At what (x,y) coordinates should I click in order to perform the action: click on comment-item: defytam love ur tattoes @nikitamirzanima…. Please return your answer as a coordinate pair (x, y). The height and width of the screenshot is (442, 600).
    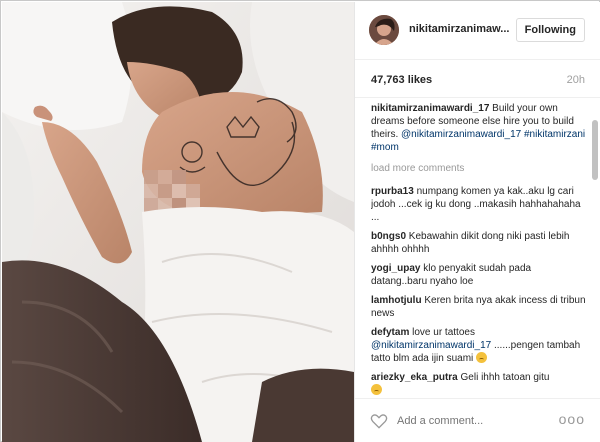
    Looking at the image, I should click on (479, 345).